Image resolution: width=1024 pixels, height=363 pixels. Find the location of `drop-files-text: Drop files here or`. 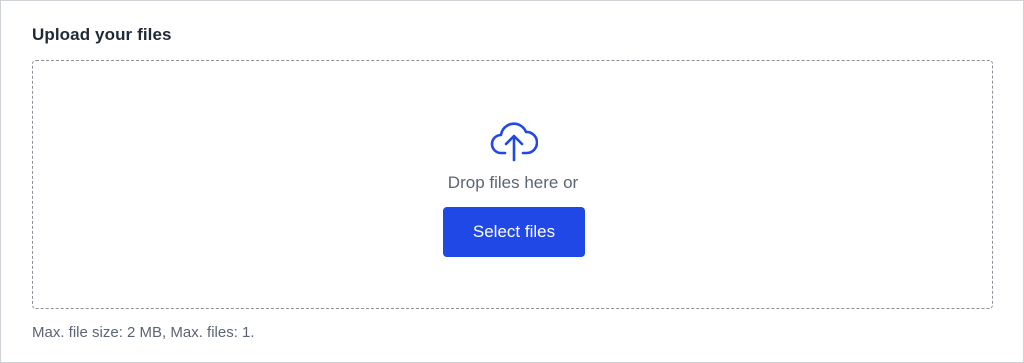

drop-files-text: Drop files here or is located at coordinates (513, 182).